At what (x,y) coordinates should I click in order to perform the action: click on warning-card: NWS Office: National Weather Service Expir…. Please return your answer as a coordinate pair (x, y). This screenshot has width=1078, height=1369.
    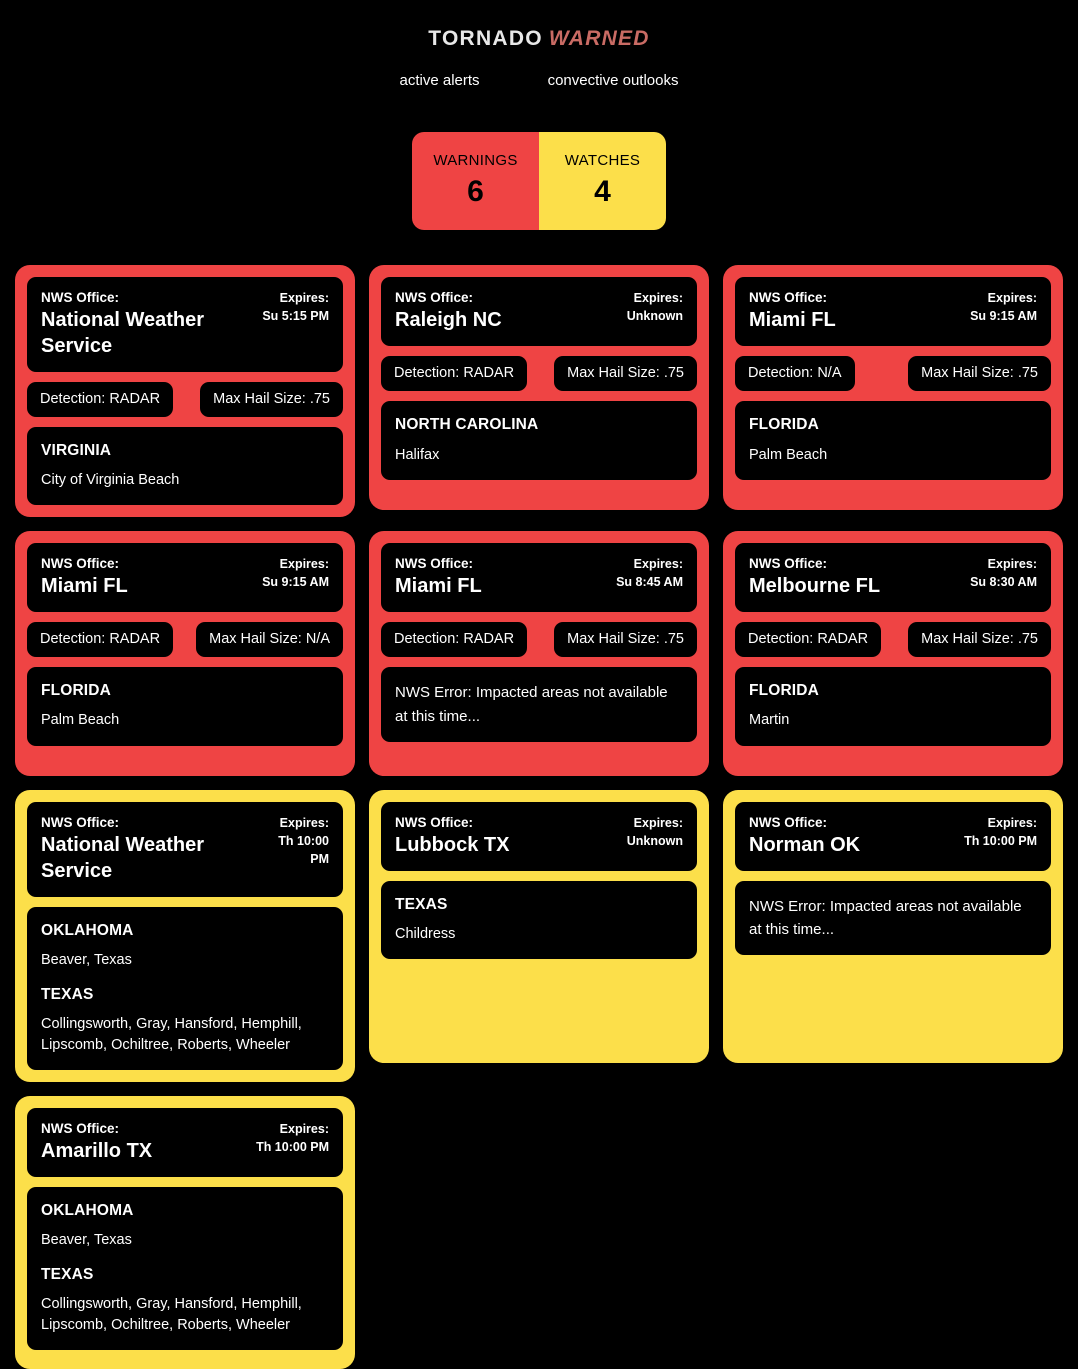
    Looking at the image, I should click on (185, 391).